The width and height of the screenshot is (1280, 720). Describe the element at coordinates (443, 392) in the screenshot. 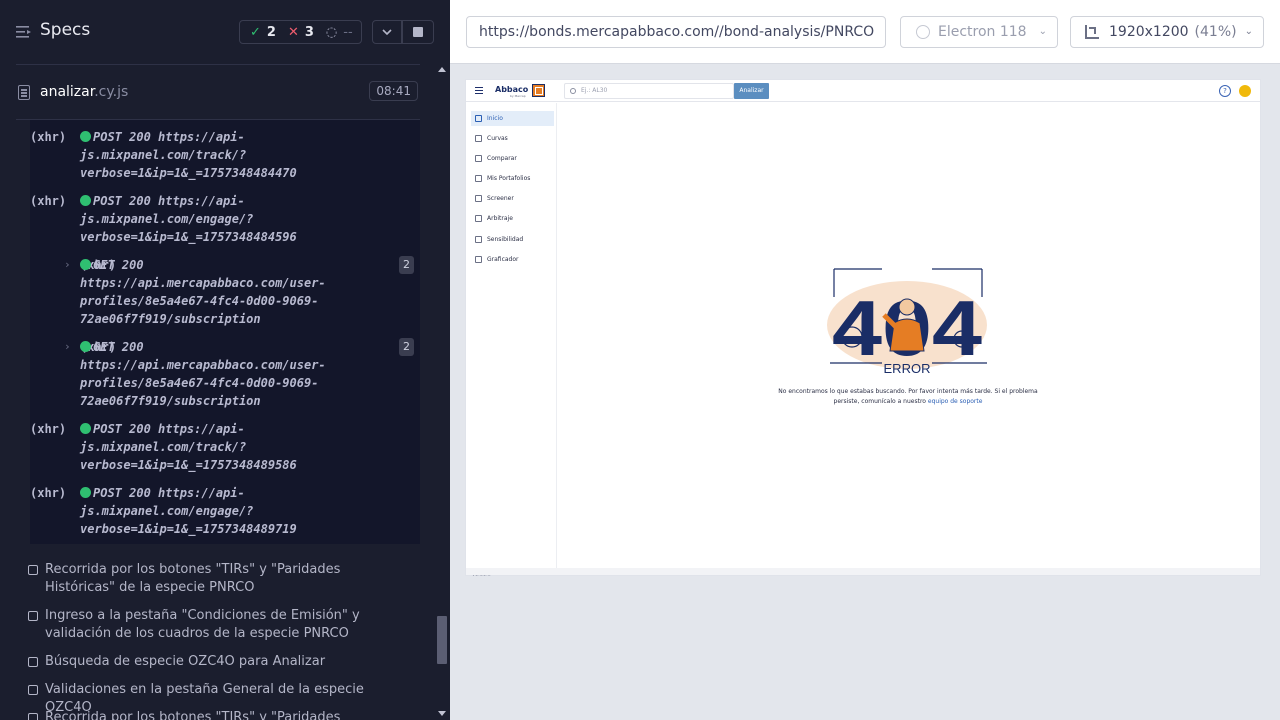

I see `runner-scrollbar` at that location.